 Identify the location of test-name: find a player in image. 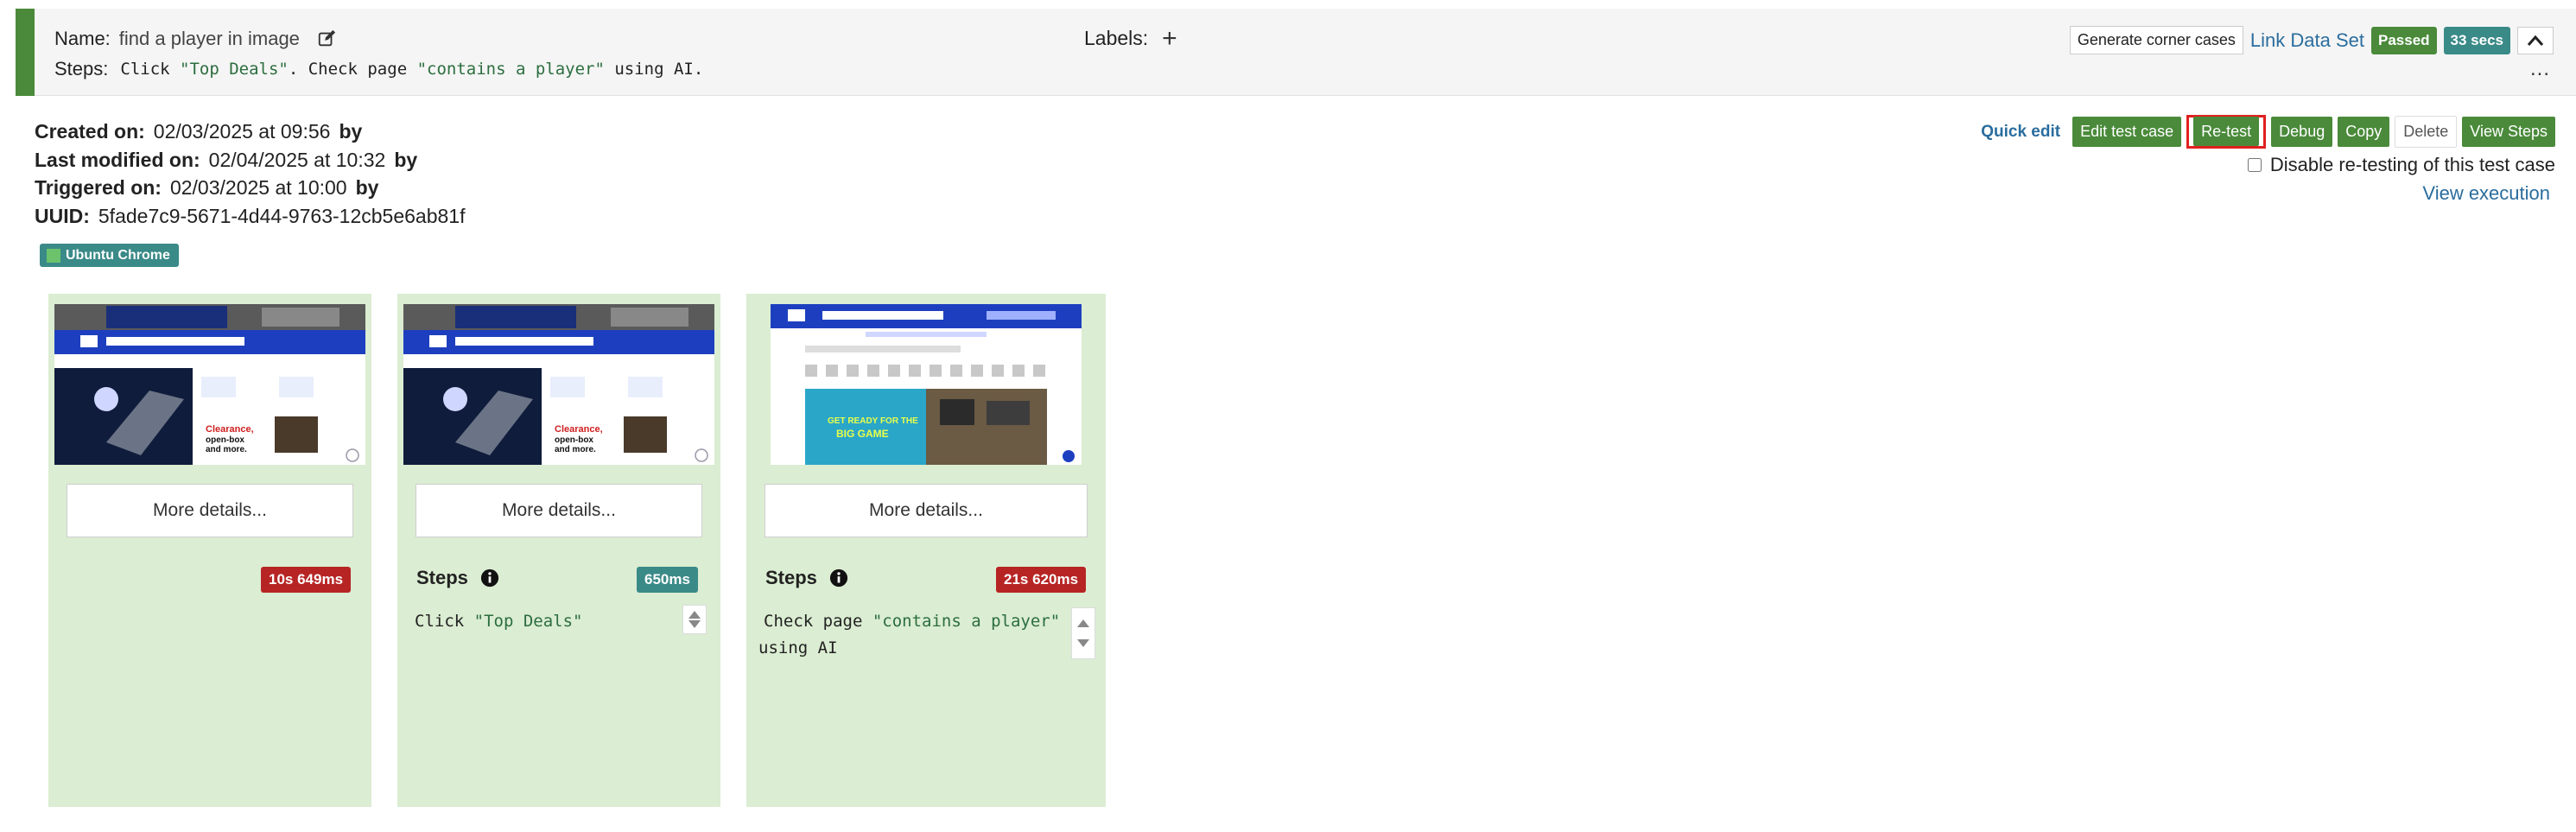
(209, 38).